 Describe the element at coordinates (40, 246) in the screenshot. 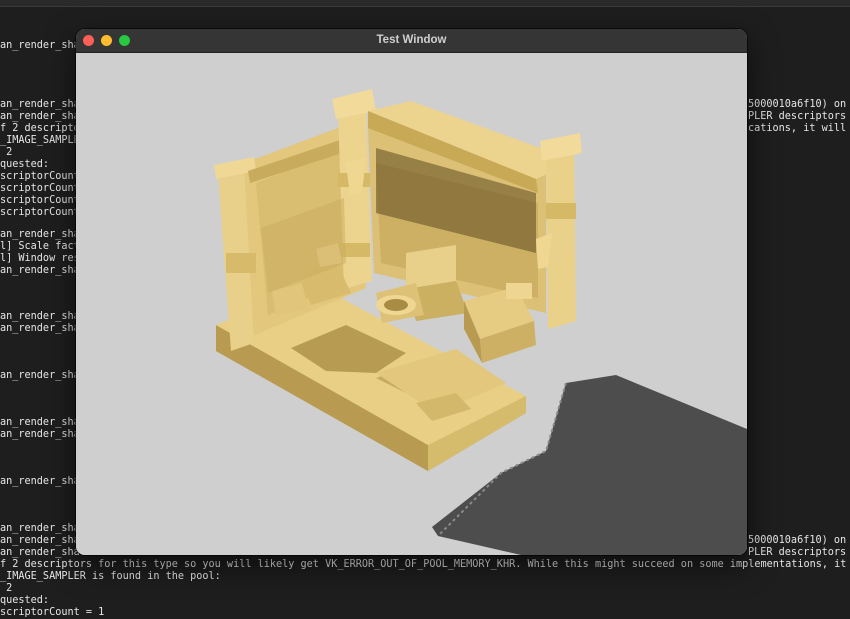

I see `terminal-line: l] Scale fact` at that location.